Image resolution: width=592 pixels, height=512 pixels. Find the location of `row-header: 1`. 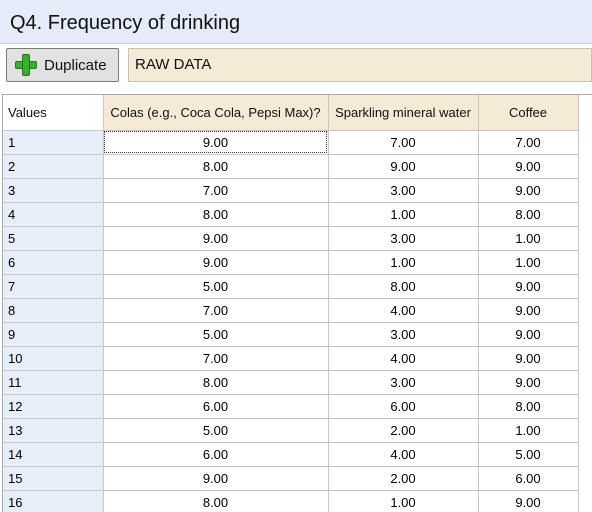

row-header: 1 is located at coordinates (53, 142).